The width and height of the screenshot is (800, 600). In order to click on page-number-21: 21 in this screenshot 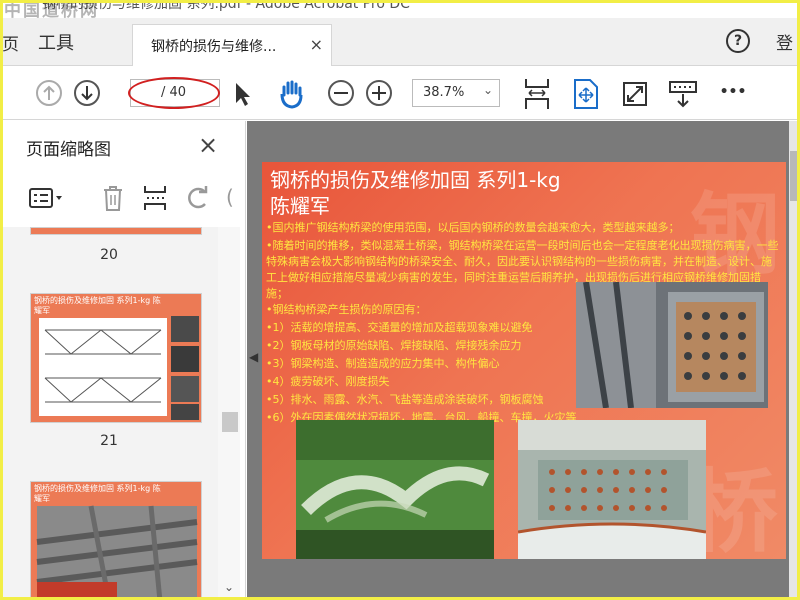, I will do `click(109, 441)`.